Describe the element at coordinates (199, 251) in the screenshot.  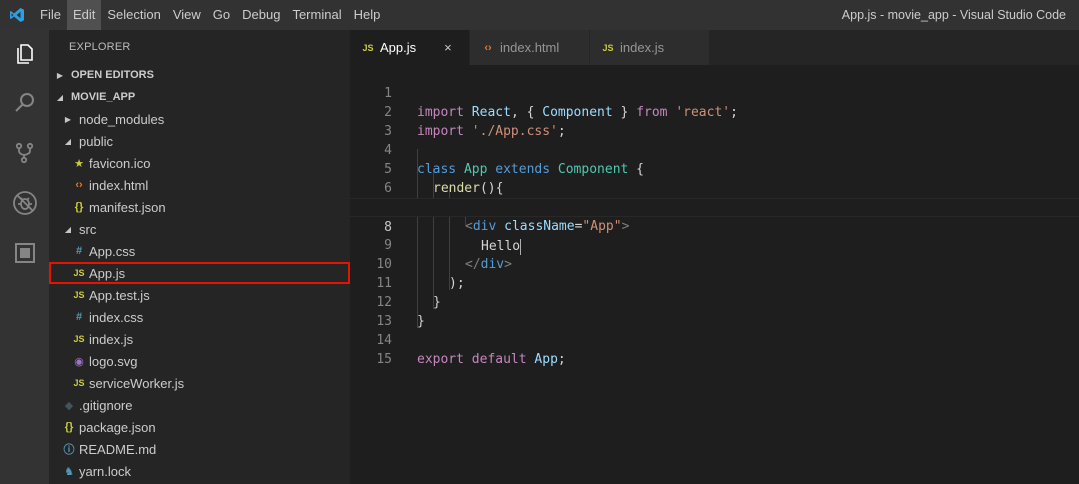
I see `tree-item-app-css: # App.css` at that location.